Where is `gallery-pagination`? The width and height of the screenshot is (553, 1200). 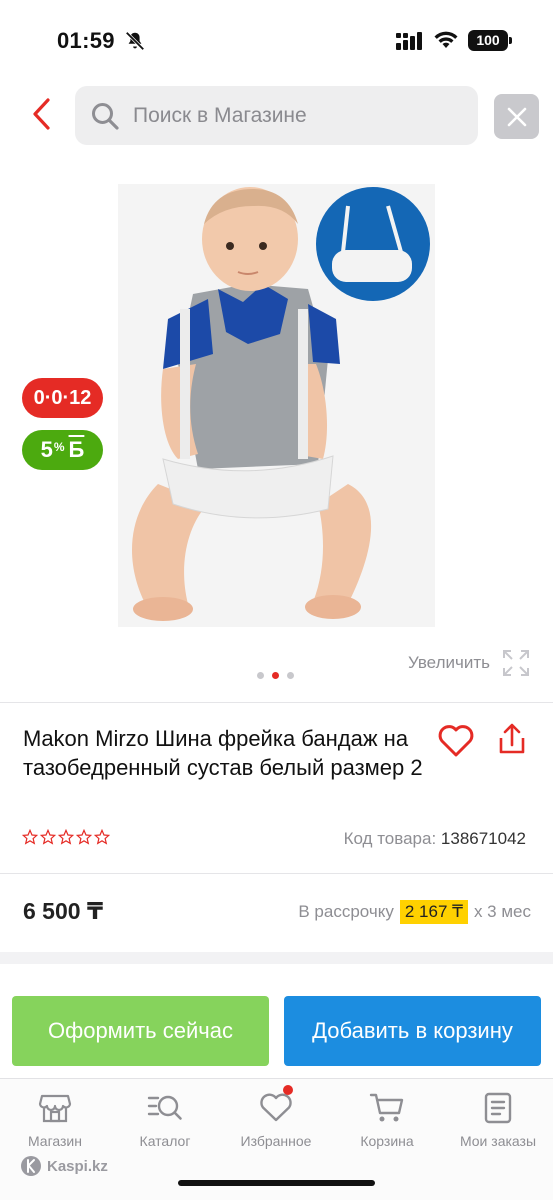 gallery-pagination is located at coordinates (275, 675).